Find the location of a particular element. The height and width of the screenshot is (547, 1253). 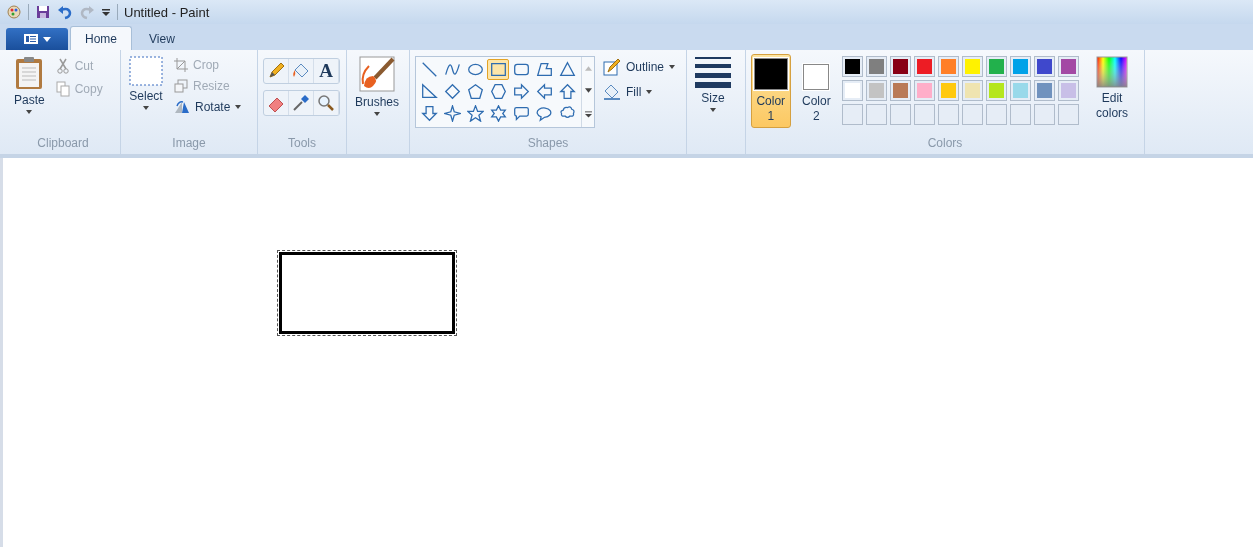

fill-button: Fill is located at coordinates (639, 92).